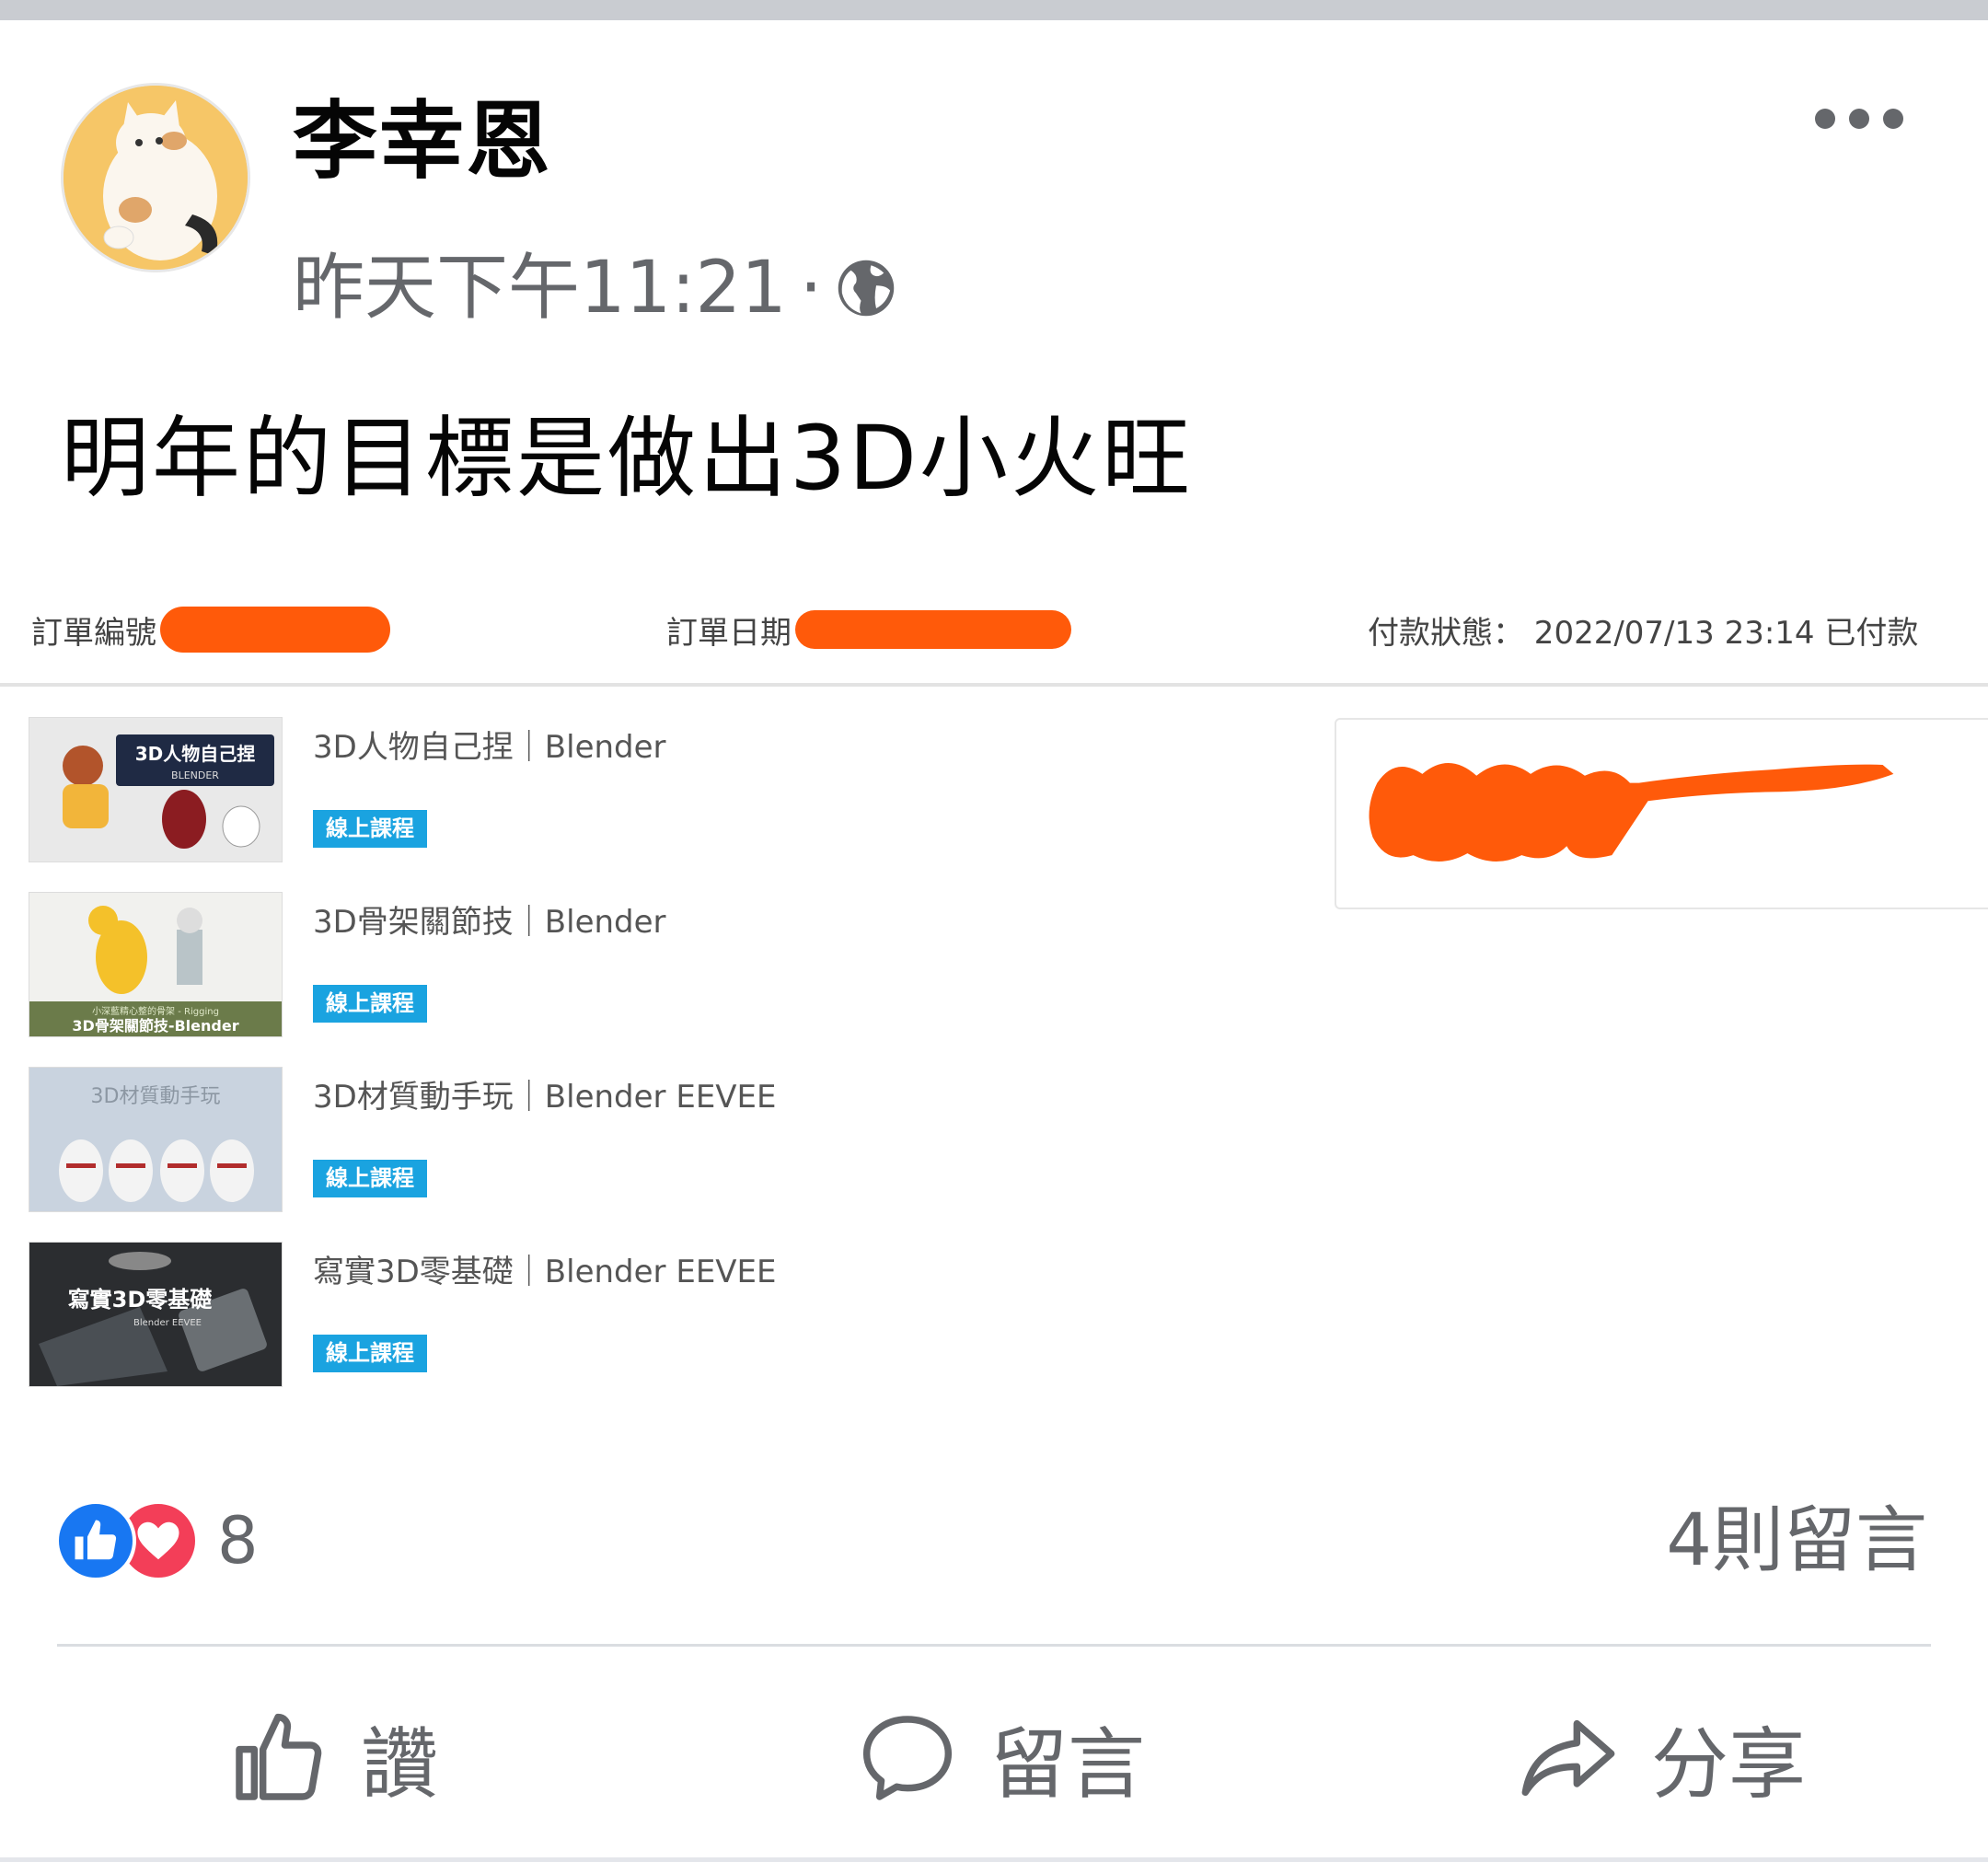 The height and width of the screenshot is (1862, 1988). I want to click on share-label: 分享, so click(1729, 1764).